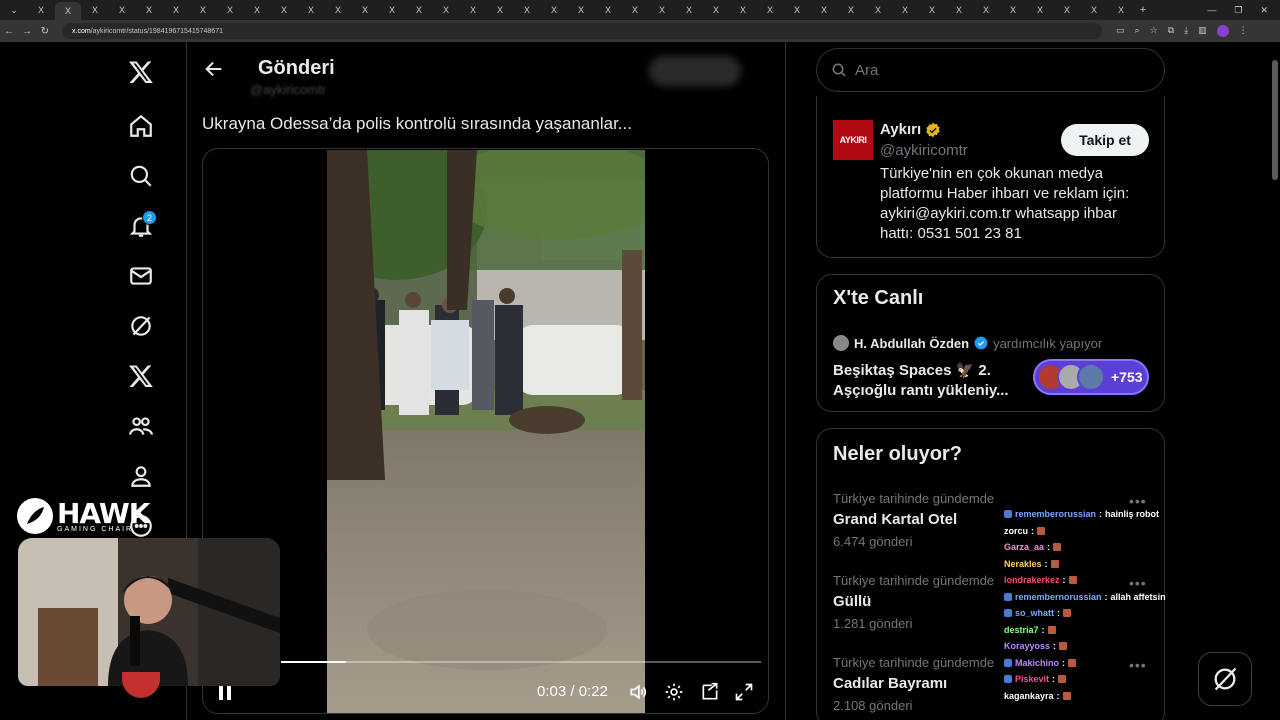  I want to click on scrollbar-thumb, so click(1275, 120).